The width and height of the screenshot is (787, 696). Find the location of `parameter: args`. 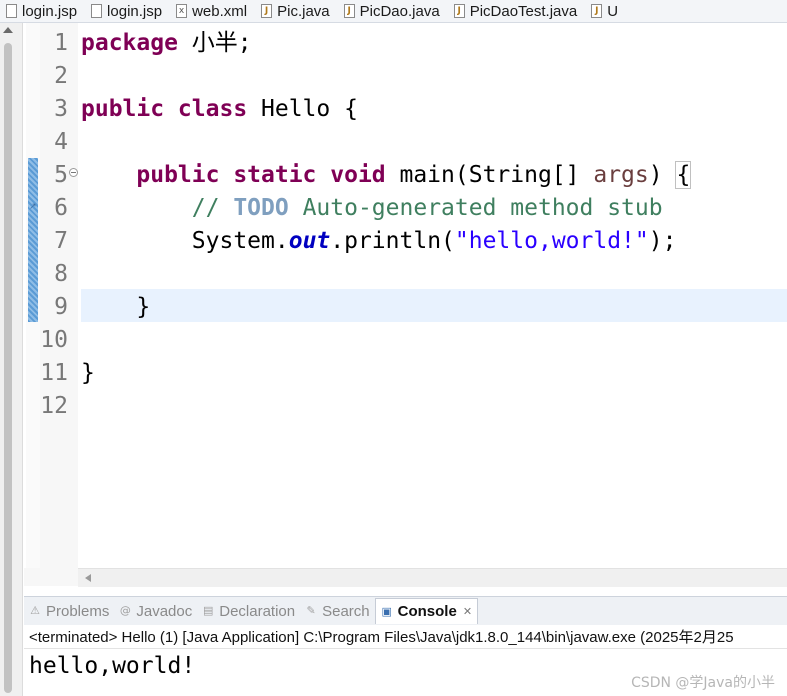

parameter: args is located at coordinates (621, 175).